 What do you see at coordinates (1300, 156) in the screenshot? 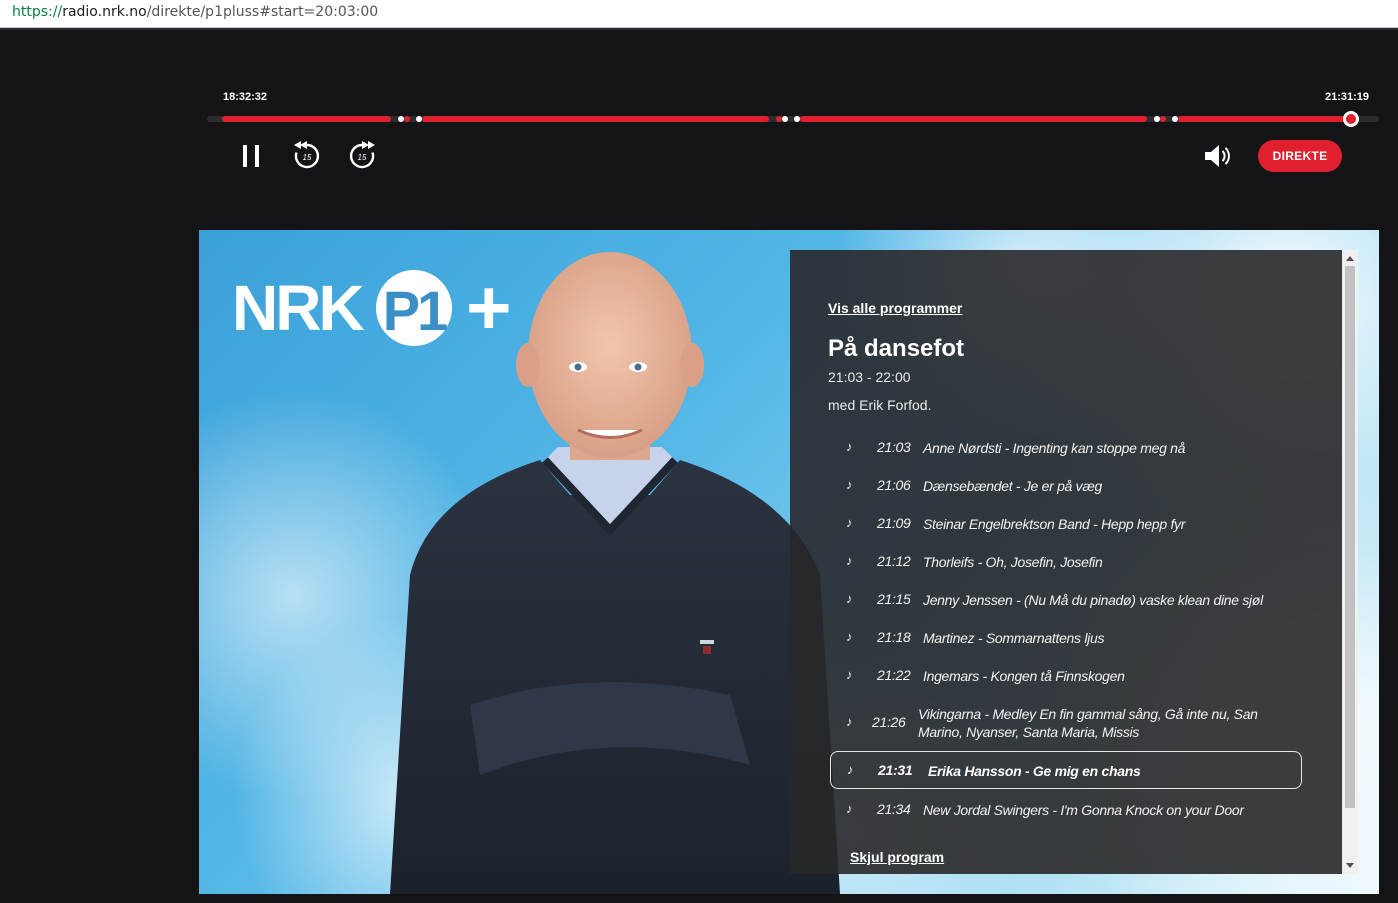
I see `live-button: DIREKTE` at bounding box center [1300, 156].